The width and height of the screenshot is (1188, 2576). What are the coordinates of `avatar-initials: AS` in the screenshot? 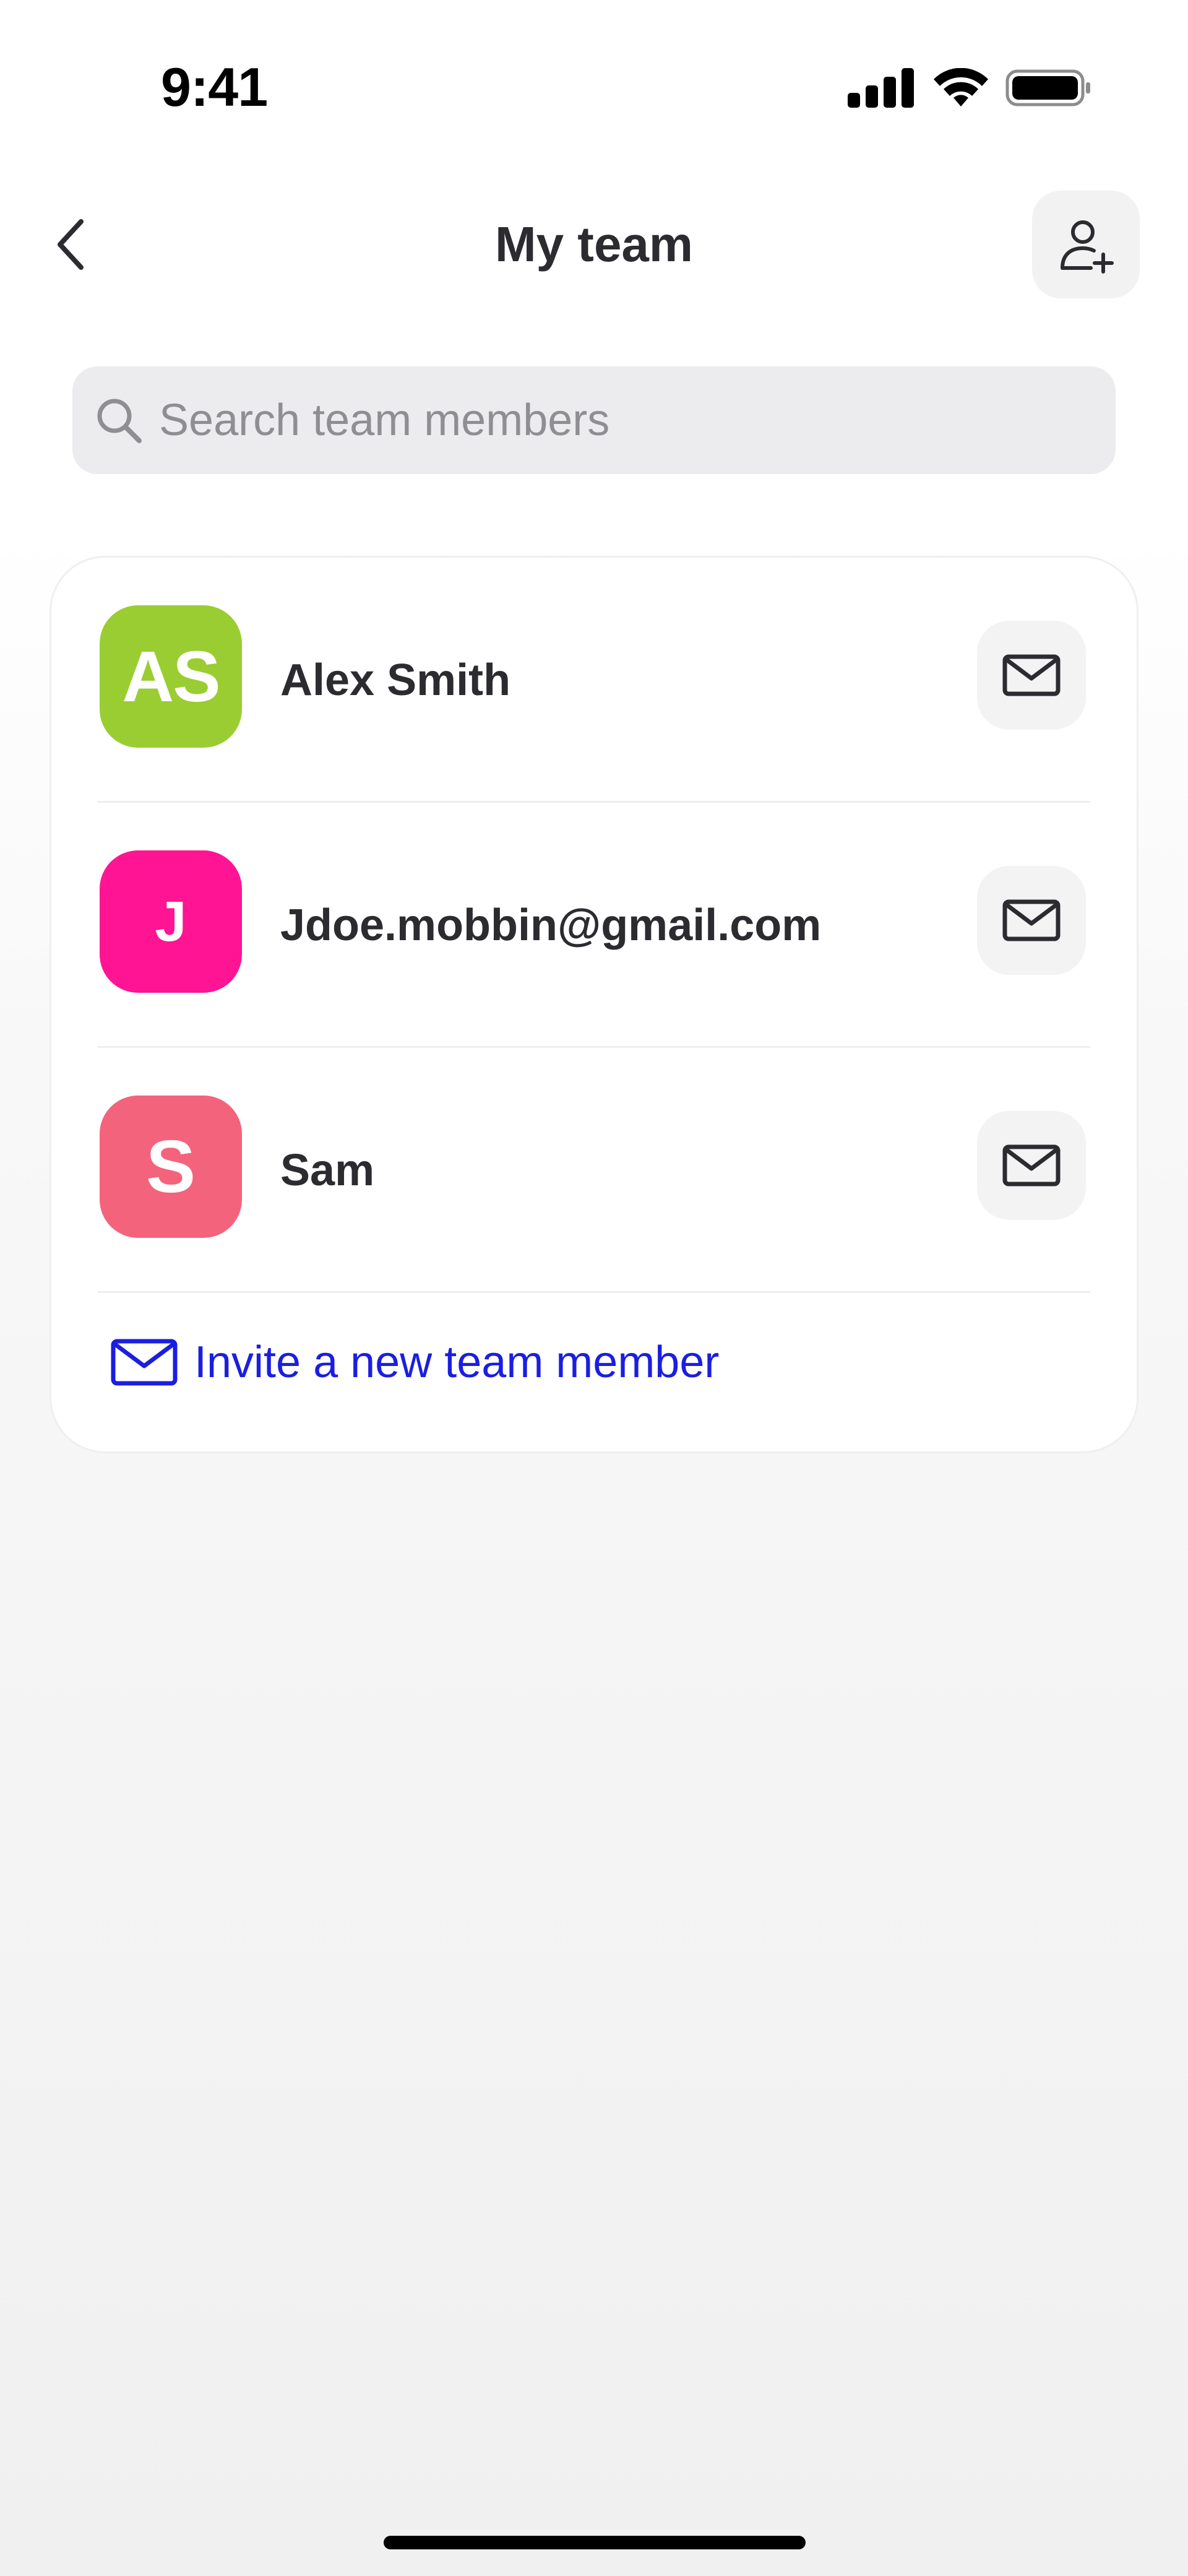 It's located at (171, 676).